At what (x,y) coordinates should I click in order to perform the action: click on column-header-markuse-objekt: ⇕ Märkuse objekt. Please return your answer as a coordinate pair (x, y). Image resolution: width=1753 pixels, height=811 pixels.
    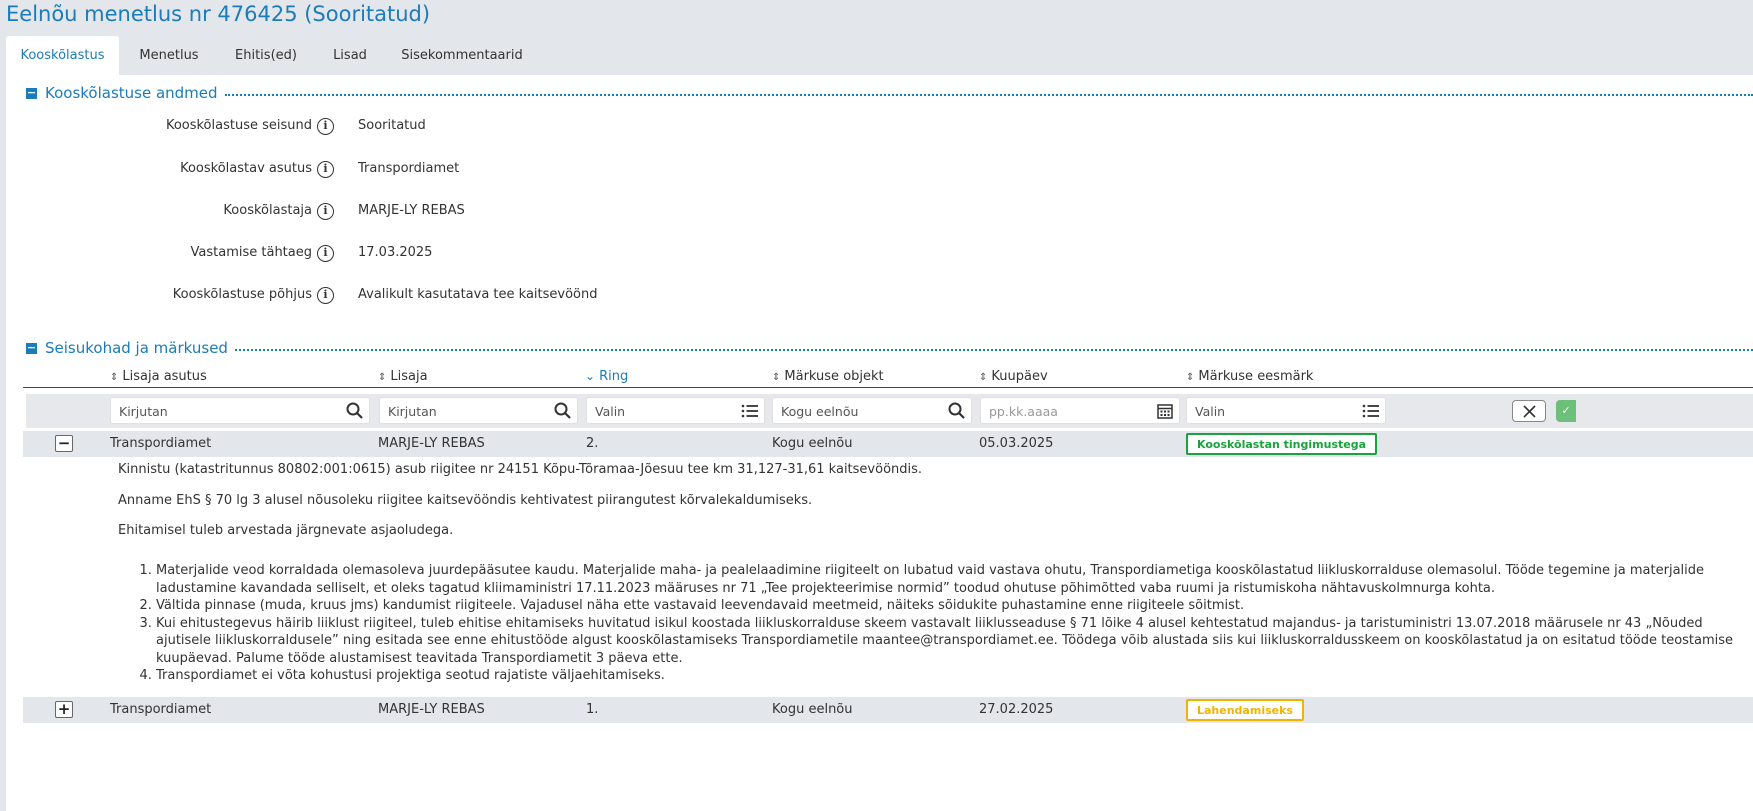
    Looking at the image, I should click on (828, 376).